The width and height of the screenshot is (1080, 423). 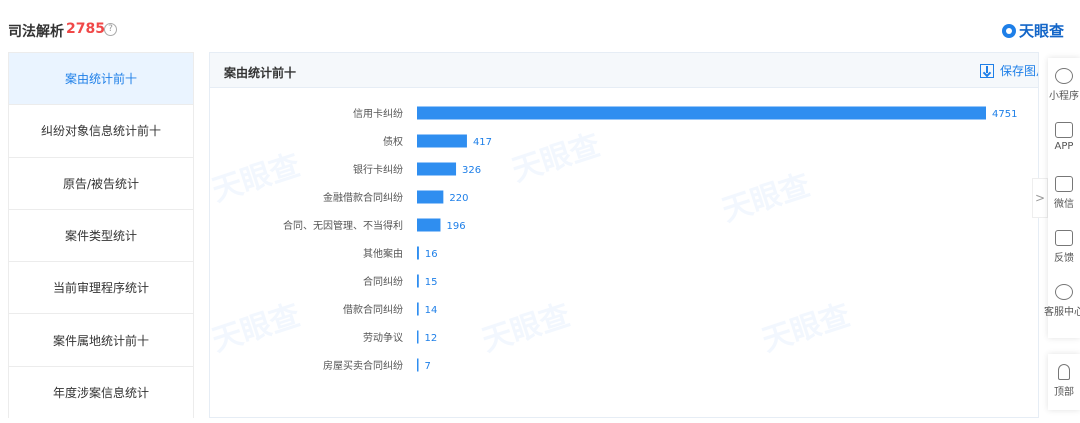 What do you see at coordinates (378, 113) in the screenshot?
I see `category-label: 信用卡纠纷` at bounding box center [378, 113].